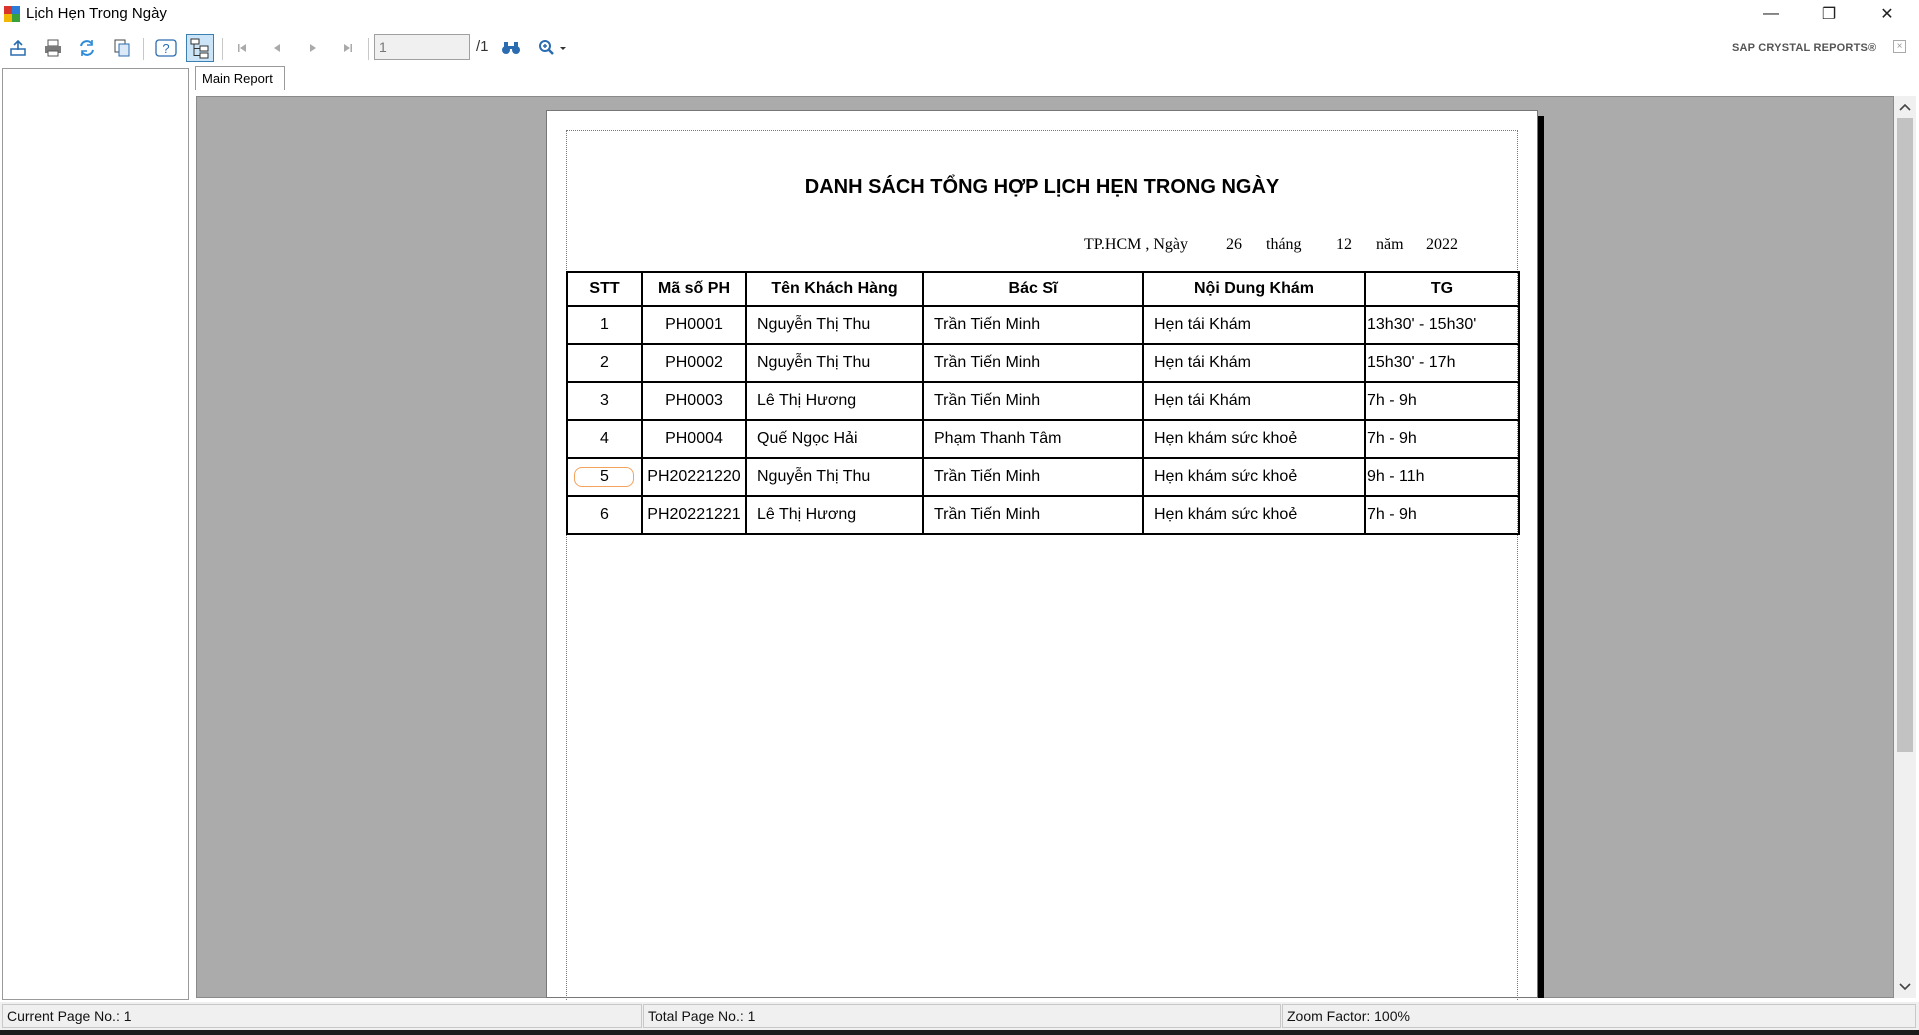 The width and height of the screenshot is (1919, 1035). What do you see at coordinates (959, 14) in the screenshot?
I see `title-bar: Lịch Hẹn Trong Ngày — ❐ ✕` at bounding box center [959, 14].